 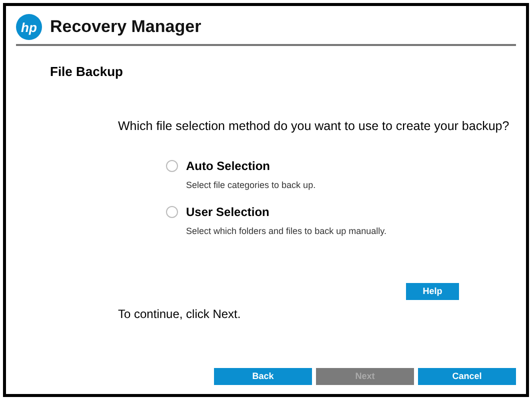 What do you see at coordinates (432, 291) in the screenshot?
I see `help-button: Help` at bounding box center [432, 291].